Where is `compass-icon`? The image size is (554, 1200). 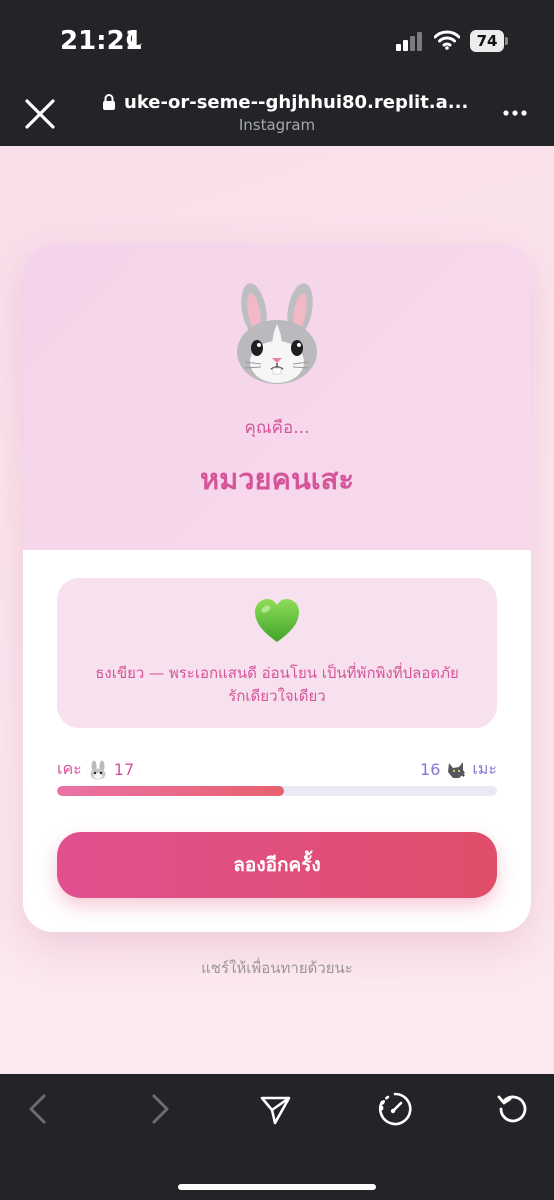 compass-icon is located at coordinates (395, 1109).